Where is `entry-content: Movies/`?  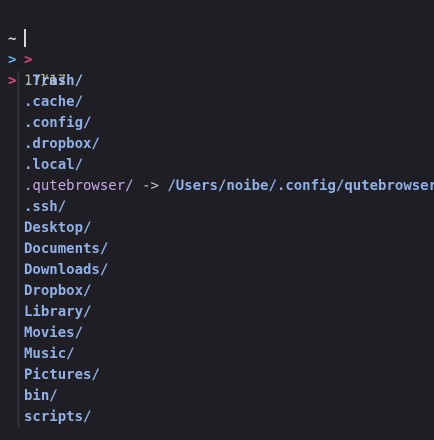 entry-content: Movies/ is located at coordinates (53, 333).